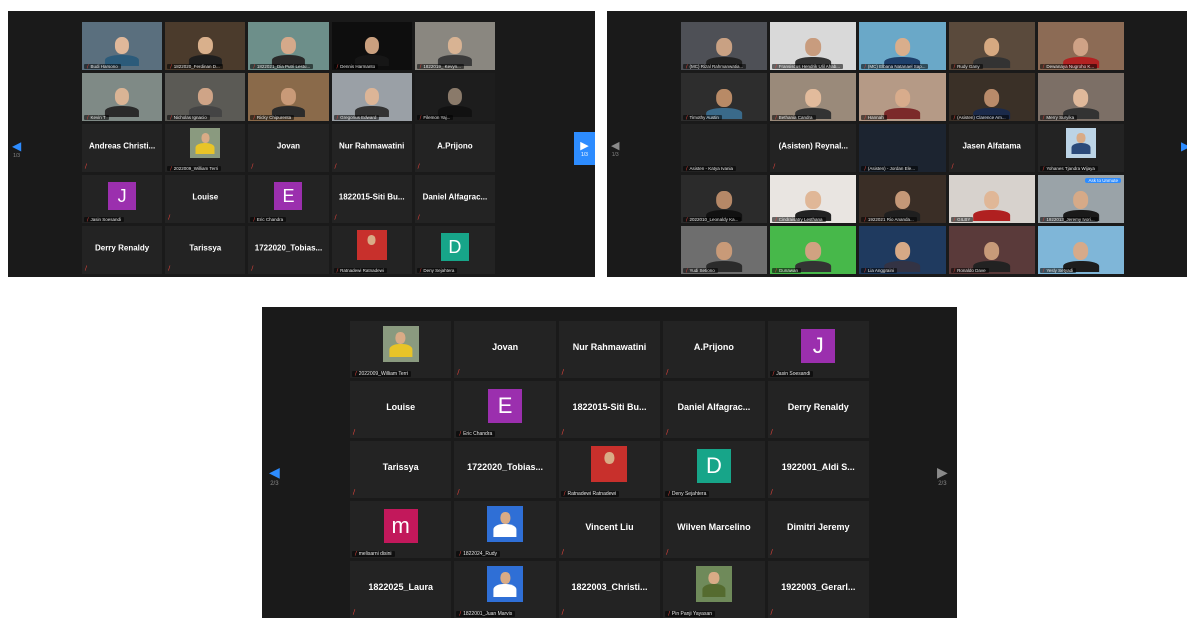  I want to click on participant-tile: ⧸ Bethania Candra, so click(813, 97).